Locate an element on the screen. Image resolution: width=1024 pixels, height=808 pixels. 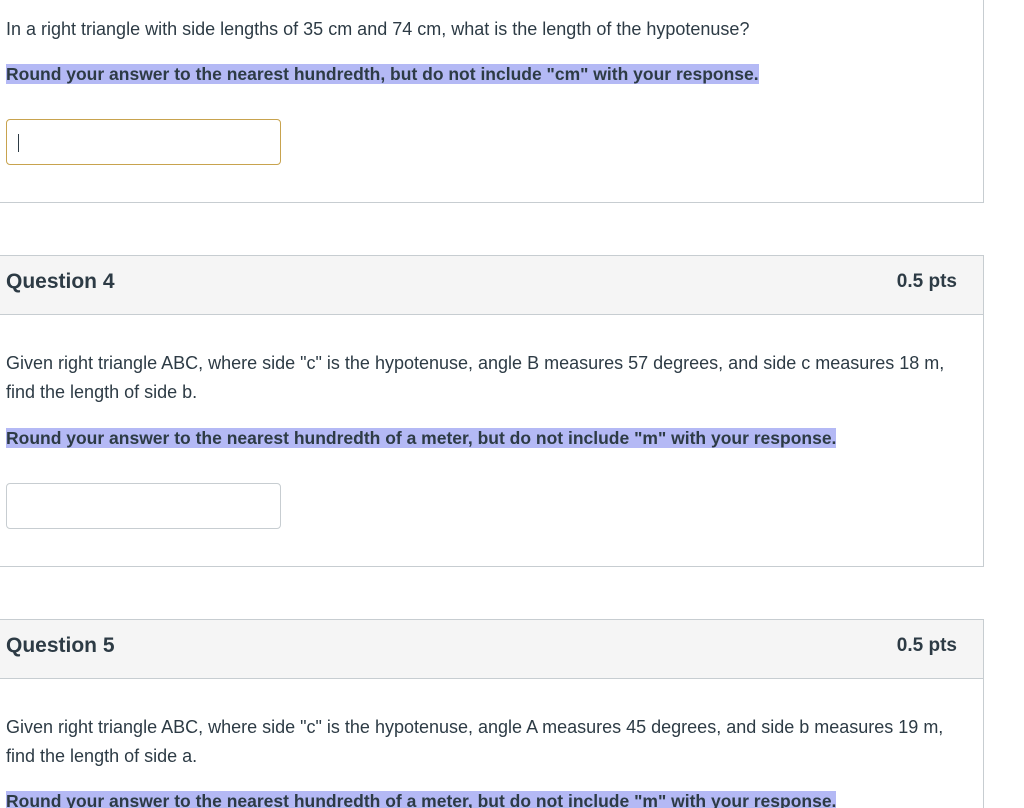
question-4-header: Question 4 0.5 pts is located at coordinates (491, 285).